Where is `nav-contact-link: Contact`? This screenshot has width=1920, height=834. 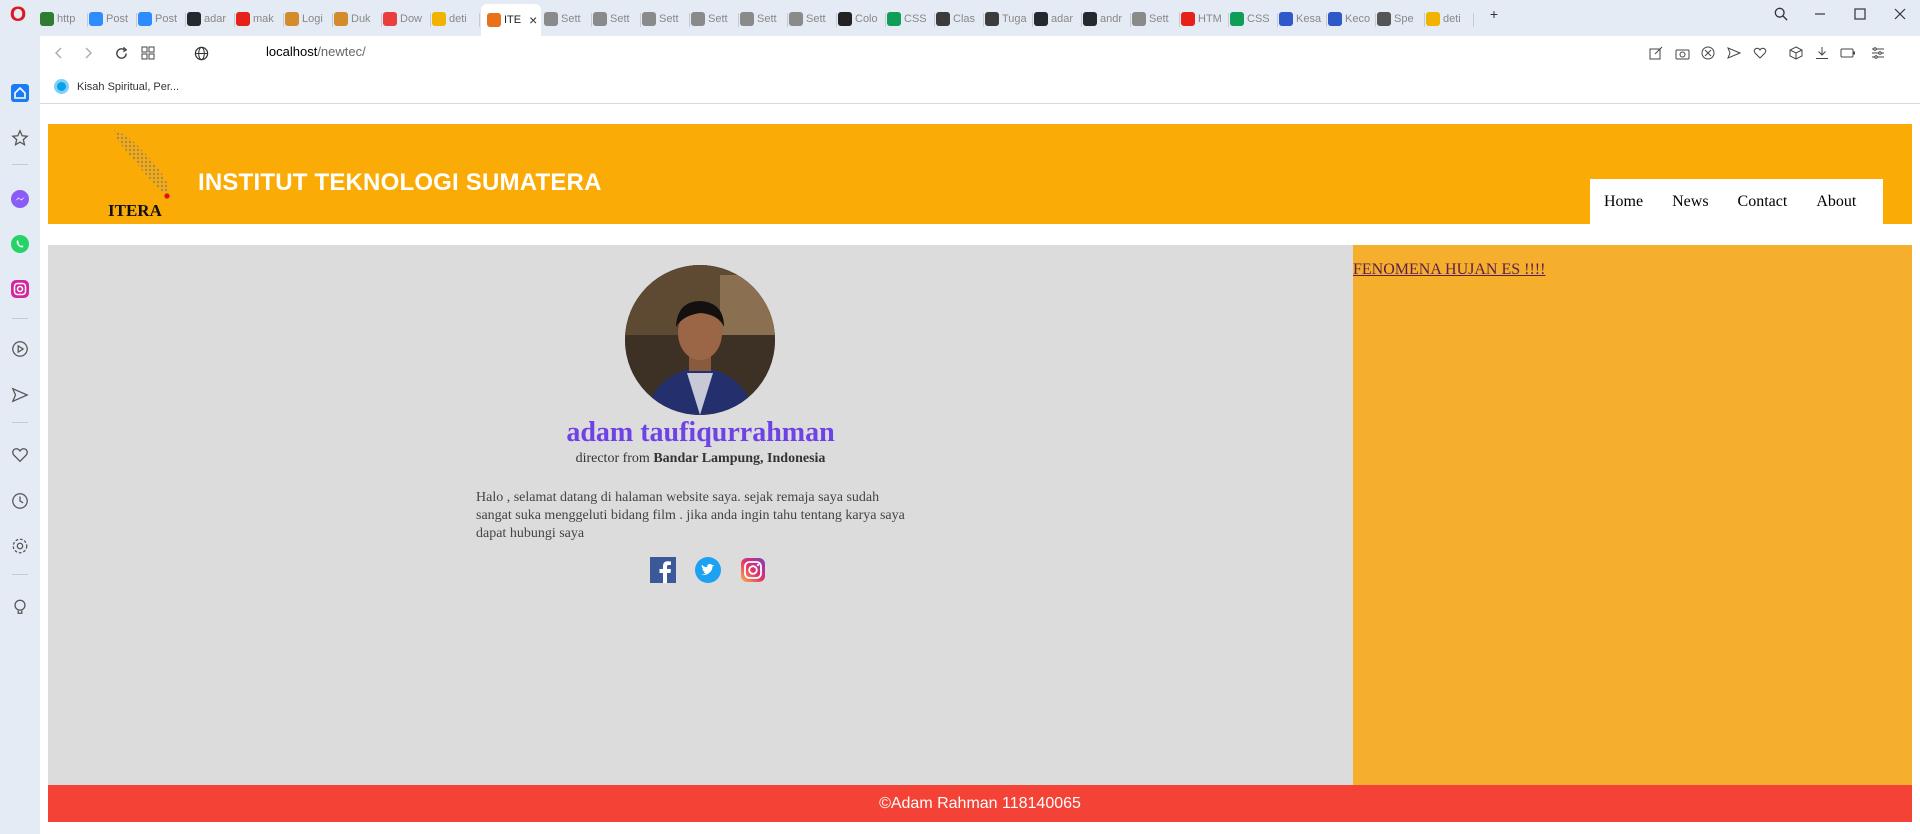 nav-contact-link: Contact is located at coordinates (1763, 202).